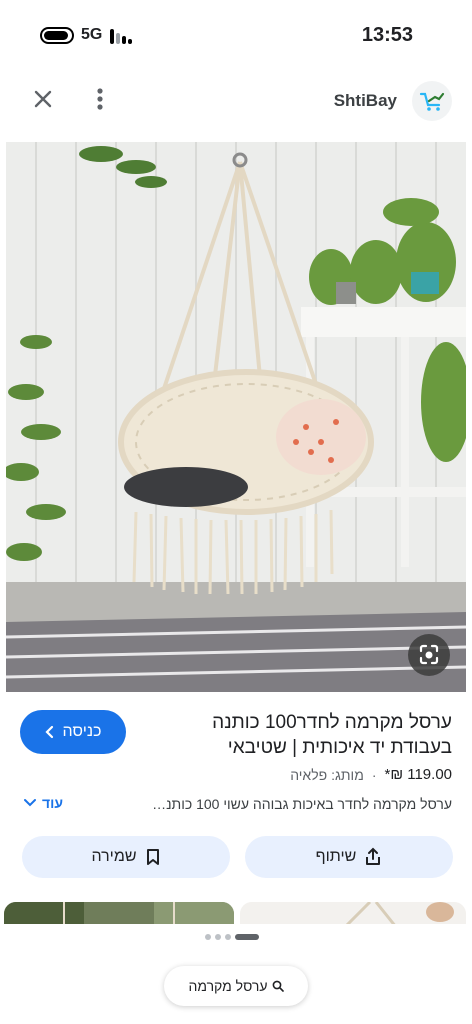  Describe the element at coordinates (123, 35) in the screenshot. I see `signal-icon` at that location.